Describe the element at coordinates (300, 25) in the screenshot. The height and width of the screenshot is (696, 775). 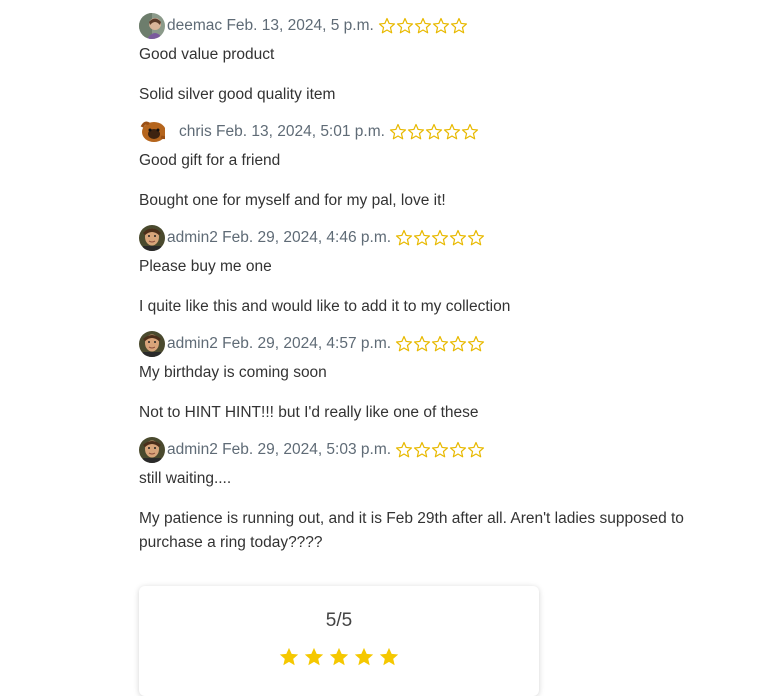
I see `review-date: Feb. 13, 2024, 5 p.m.` at that location.